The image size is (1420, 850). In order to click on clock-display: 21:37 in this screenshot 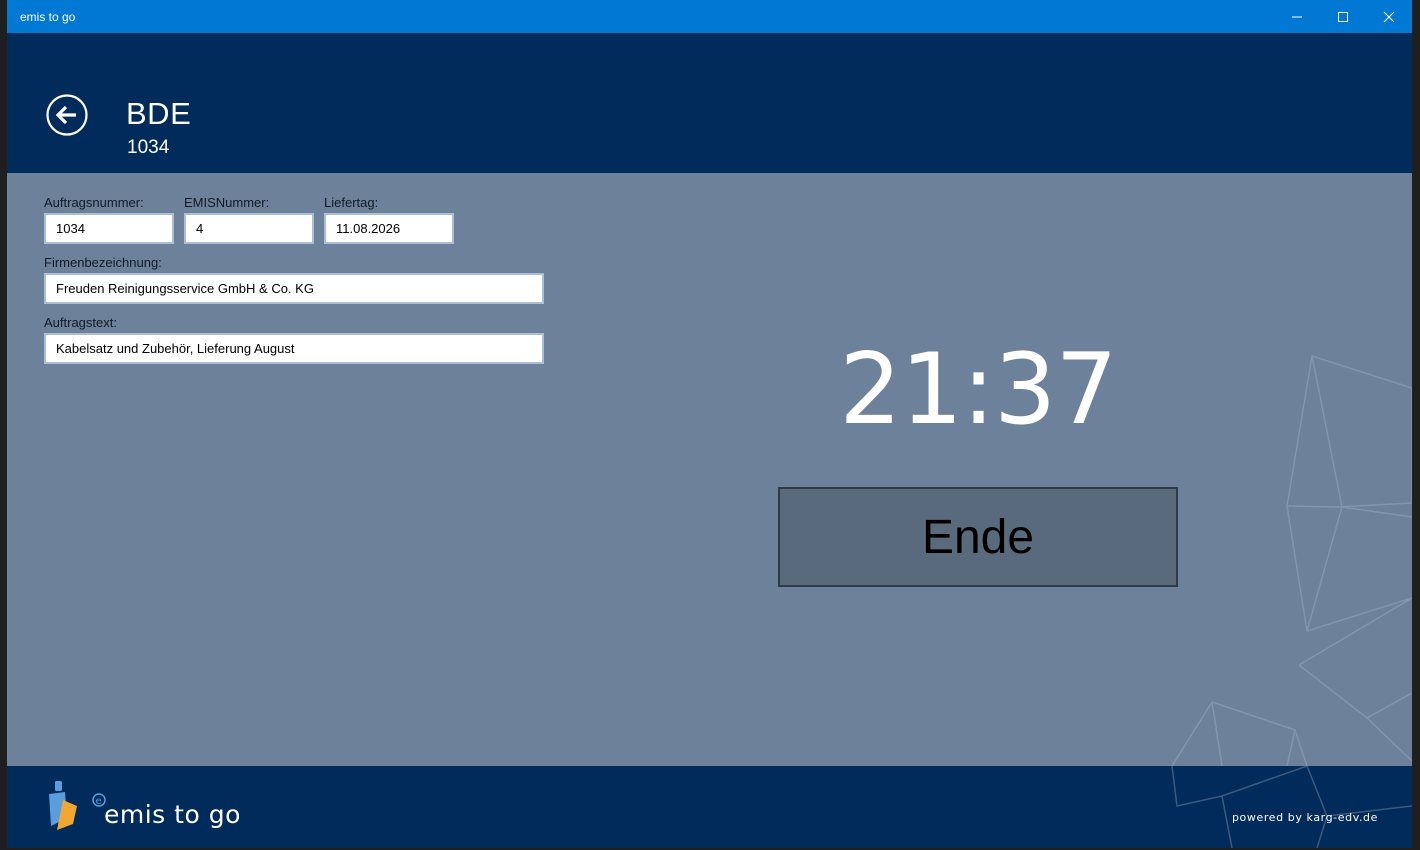, I will do `click(978, 390)`.